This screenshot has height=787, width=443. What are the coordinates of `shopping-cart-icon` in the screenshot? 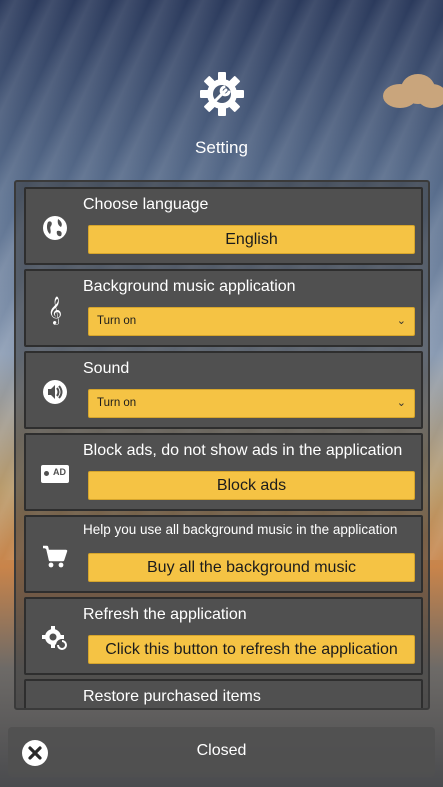 It's located at (55, 556).